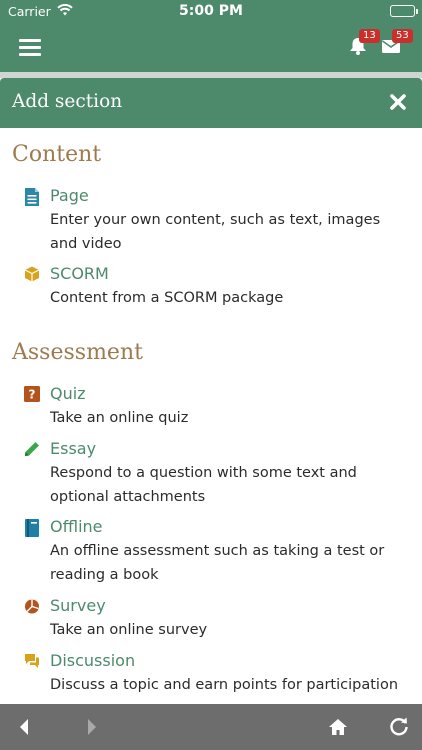  Describe the element at coordinates (369, 36) in the screenshot. I see `notifications-badge: 13` at that location.